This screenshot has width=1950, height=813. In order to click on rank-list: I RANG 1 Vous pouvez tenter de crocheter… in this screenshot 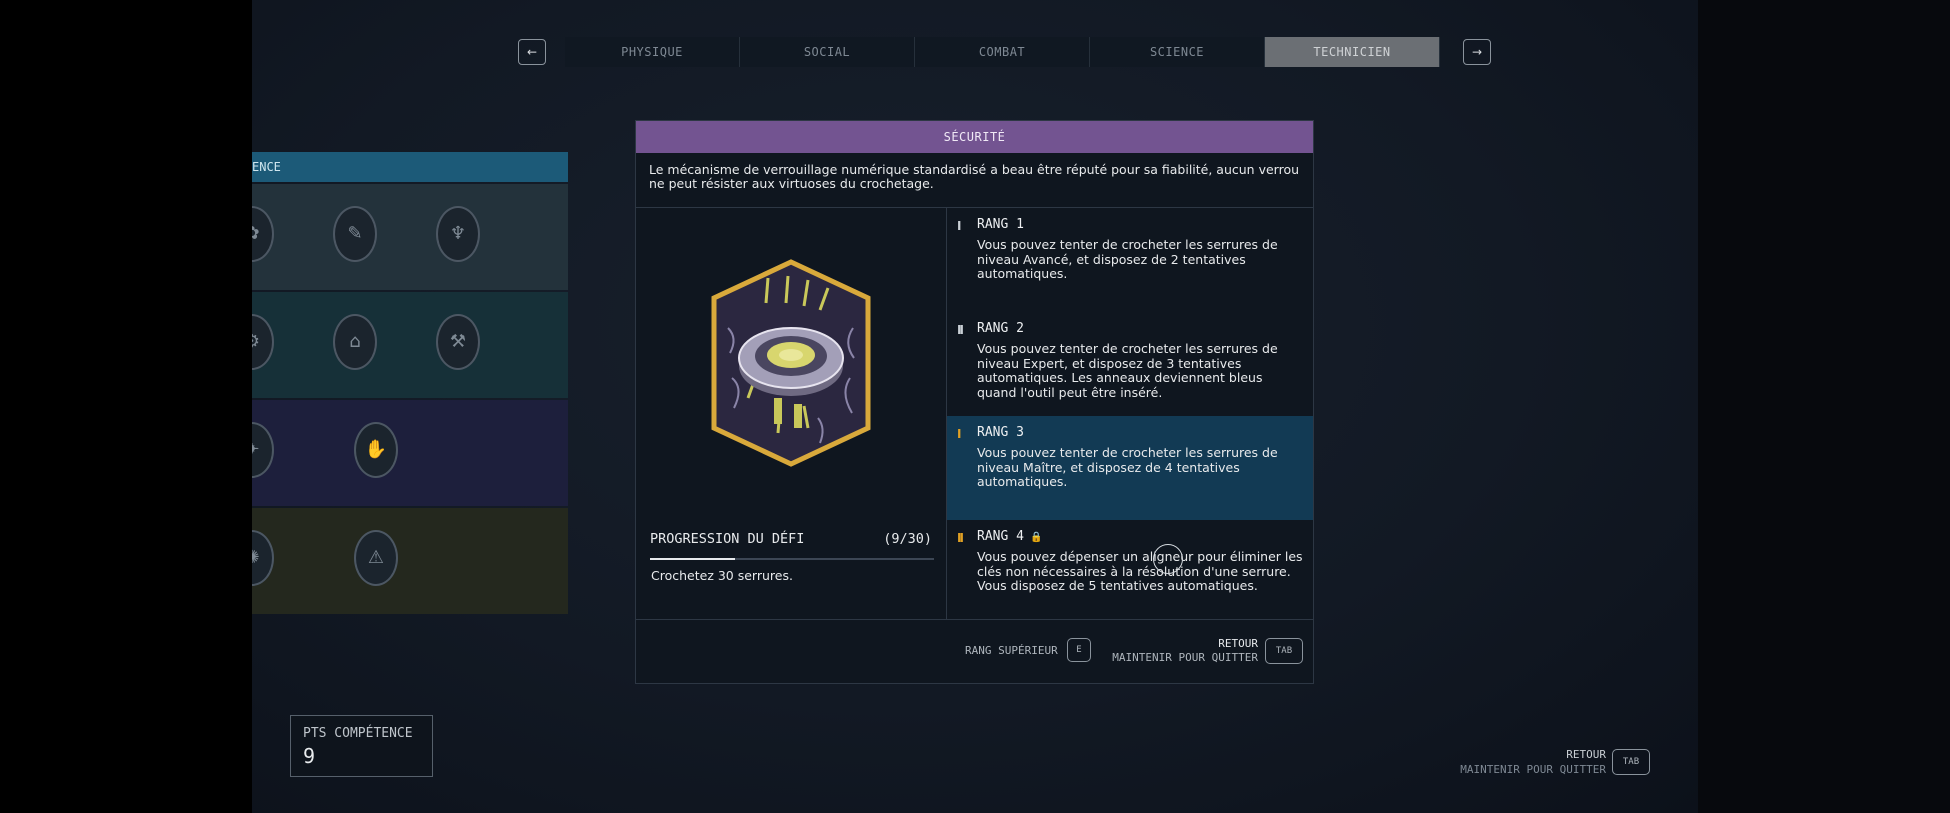, I will do `click(1130, 413)`.